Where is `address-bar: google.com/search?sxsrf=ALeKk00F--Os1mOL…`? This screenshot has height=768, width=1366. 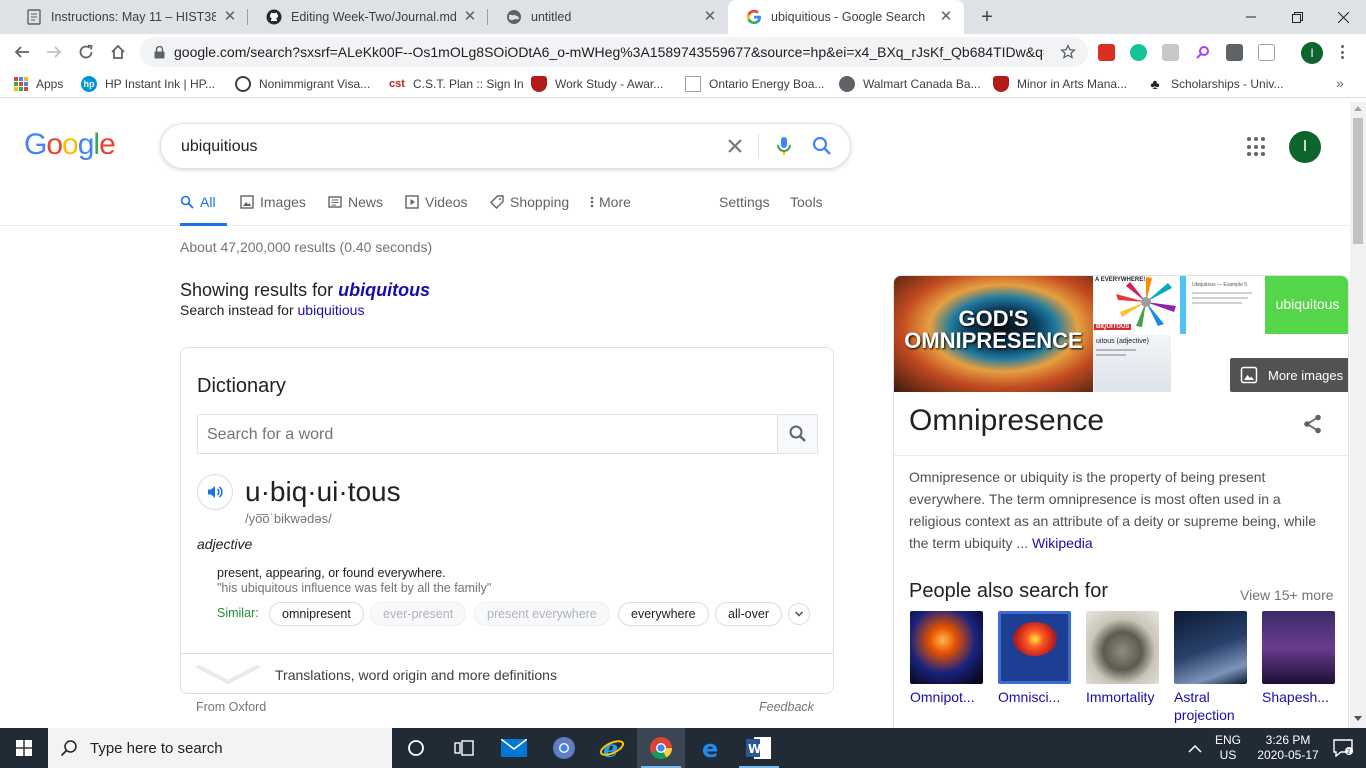
address-bar: google.com/search?sxsrf=ALeKk00F--Os1mOL… is located at coordinates (614, 52).